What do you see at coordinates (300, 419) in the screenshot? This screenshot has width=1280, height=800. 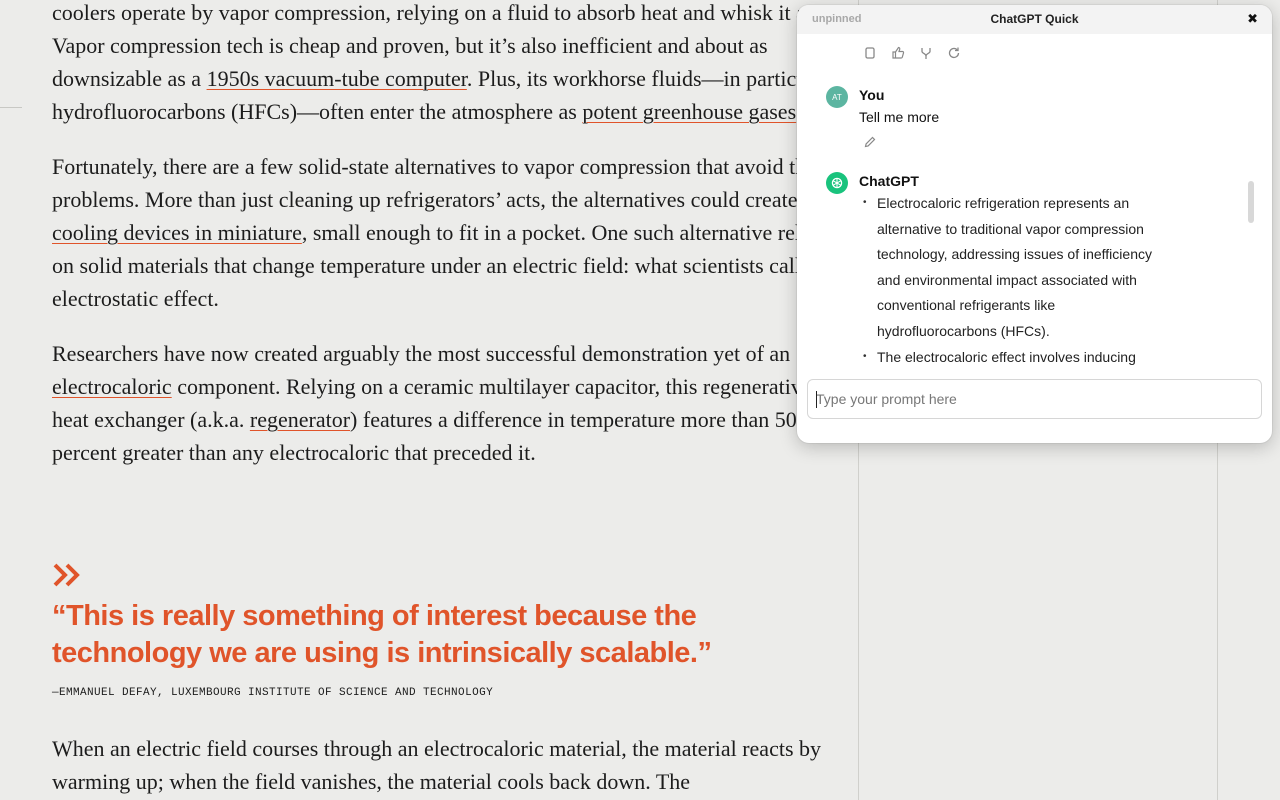 I see `link-regenerator: regenerator` at bounding box center [300, 419].